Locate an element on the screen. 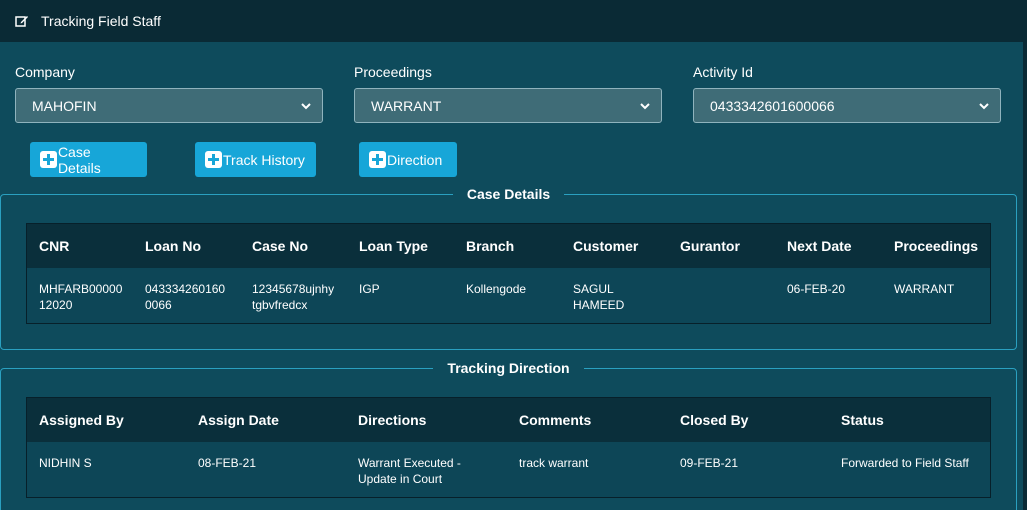 This screenshot has width=1027, height=510. proceedings-filter: Proceedings WARRANT is located at coordinates (508, 93).